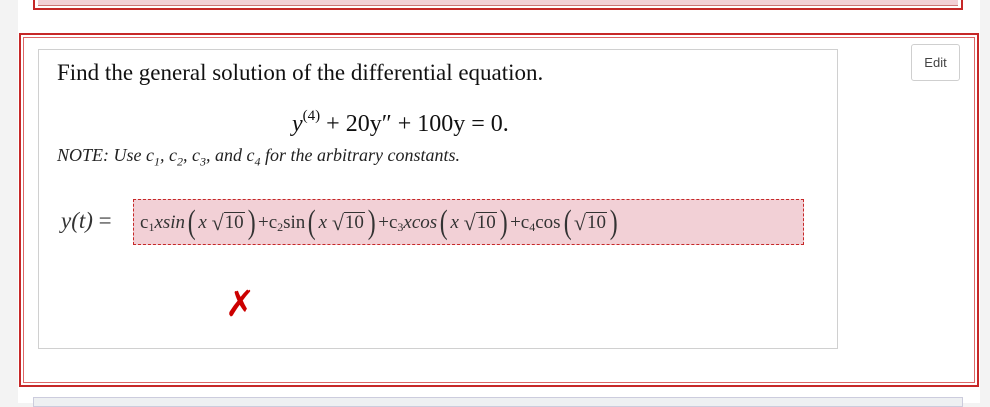 The height and width of the screenshot is (407, 990). What do you see at coordinates (101, 155) in the screenshot?
I see `note-prefix: NOTE: Use` at bounding box center [101, 155].